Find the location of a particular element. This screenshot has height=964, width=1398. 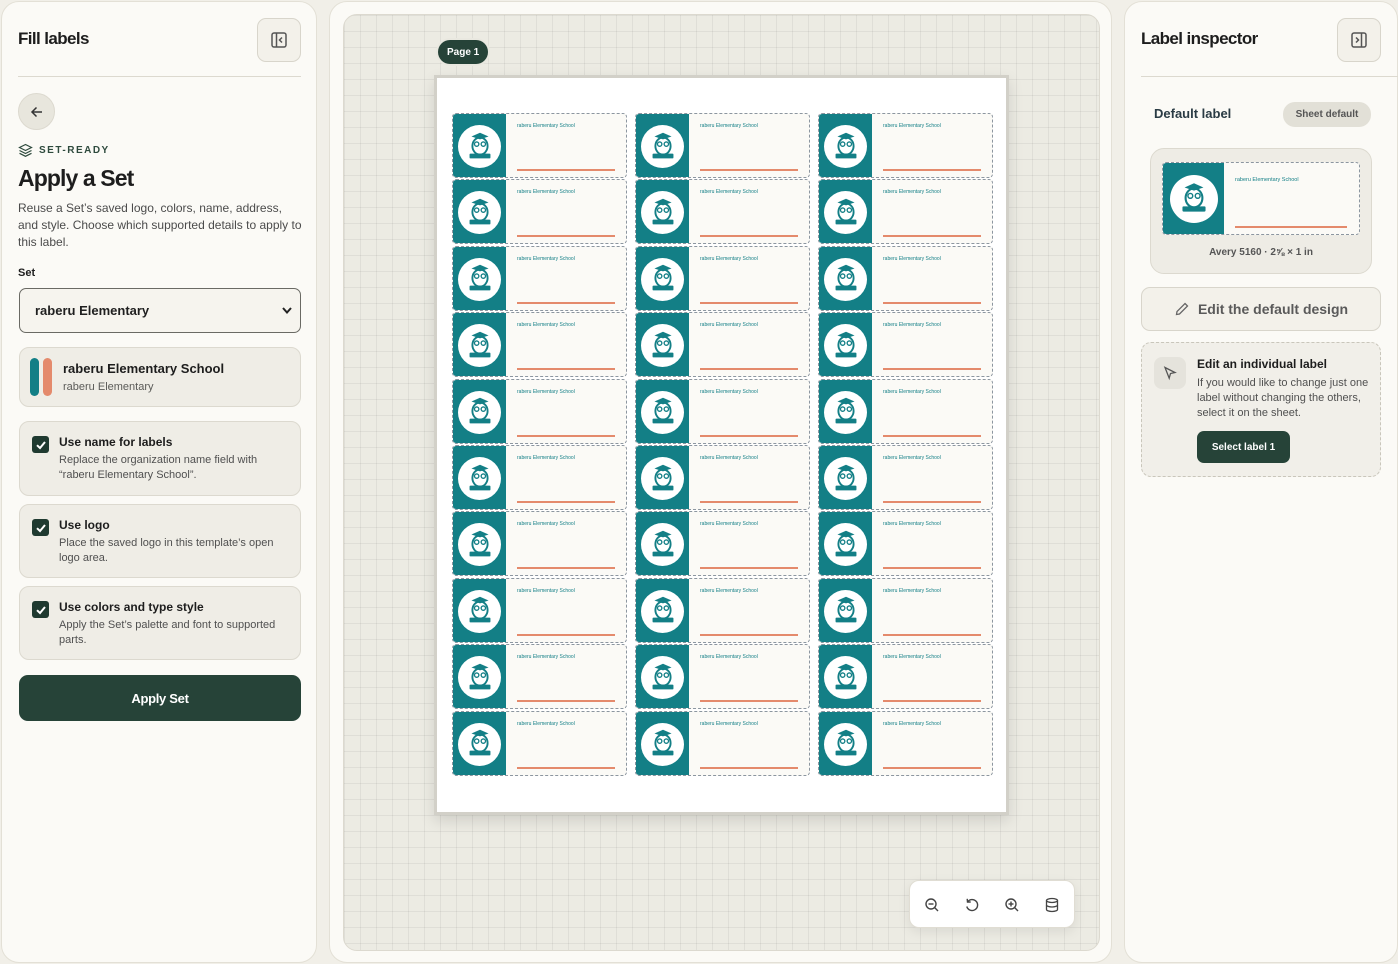

back-button is located at coordinates (36, 111).